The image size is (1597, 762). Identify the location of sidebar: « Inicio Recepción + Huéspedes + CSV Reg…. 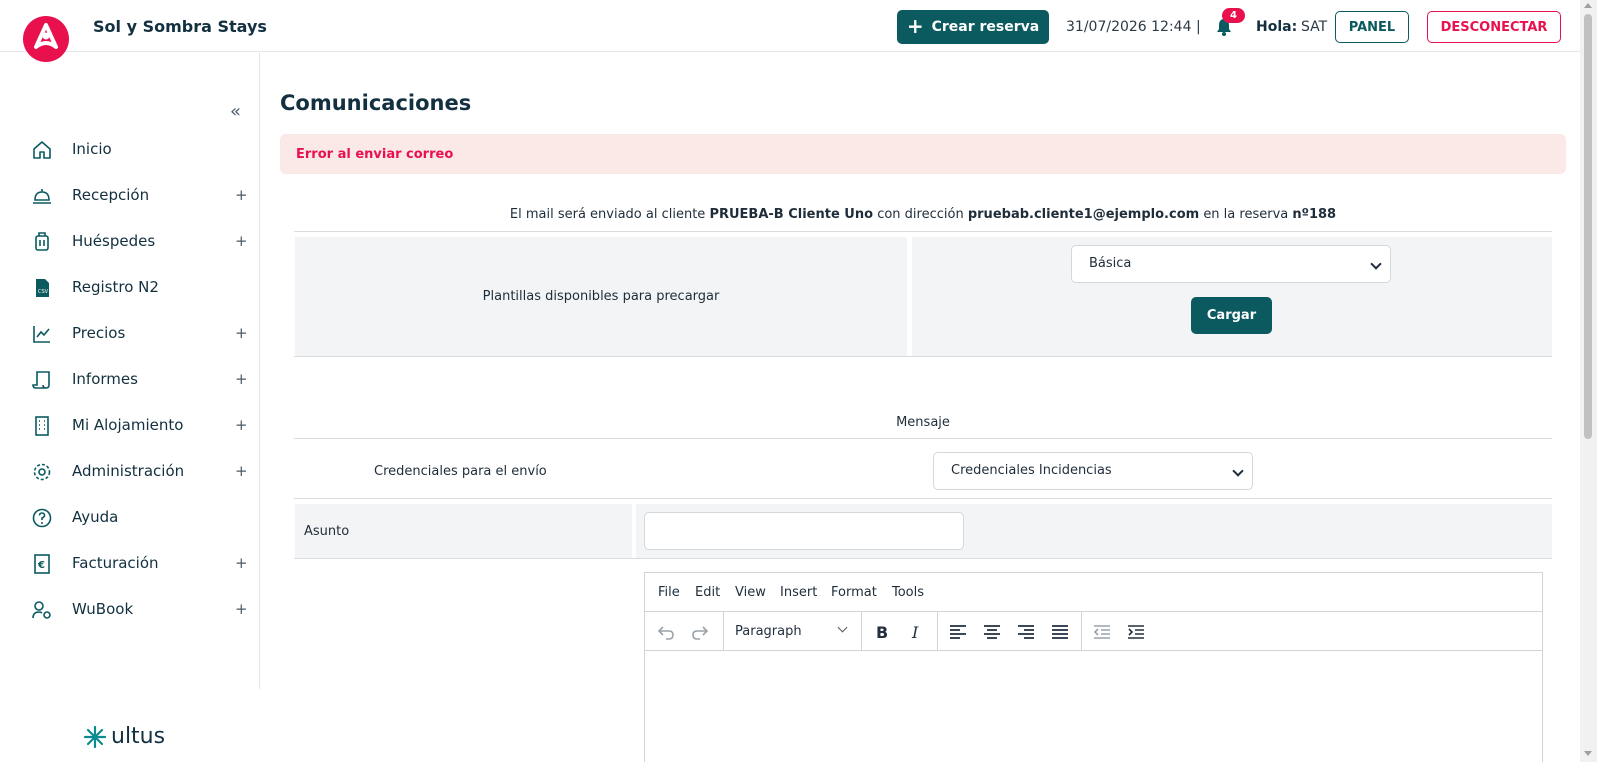
(130, 371).